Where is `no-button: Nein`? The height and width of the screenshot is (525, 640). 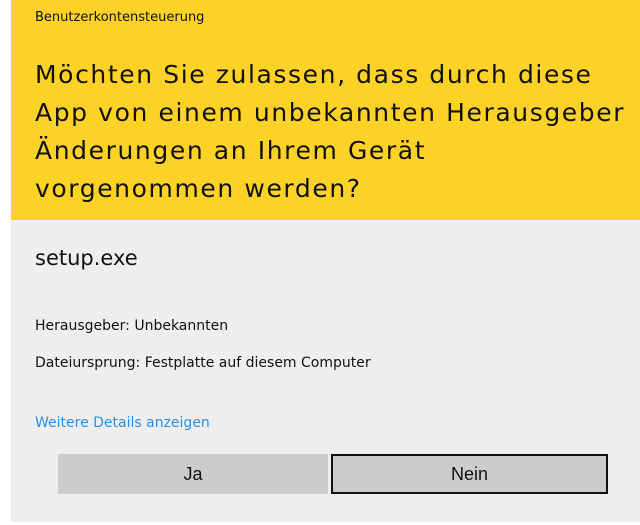 no-button: Nein is located at coordinates (469, 474).